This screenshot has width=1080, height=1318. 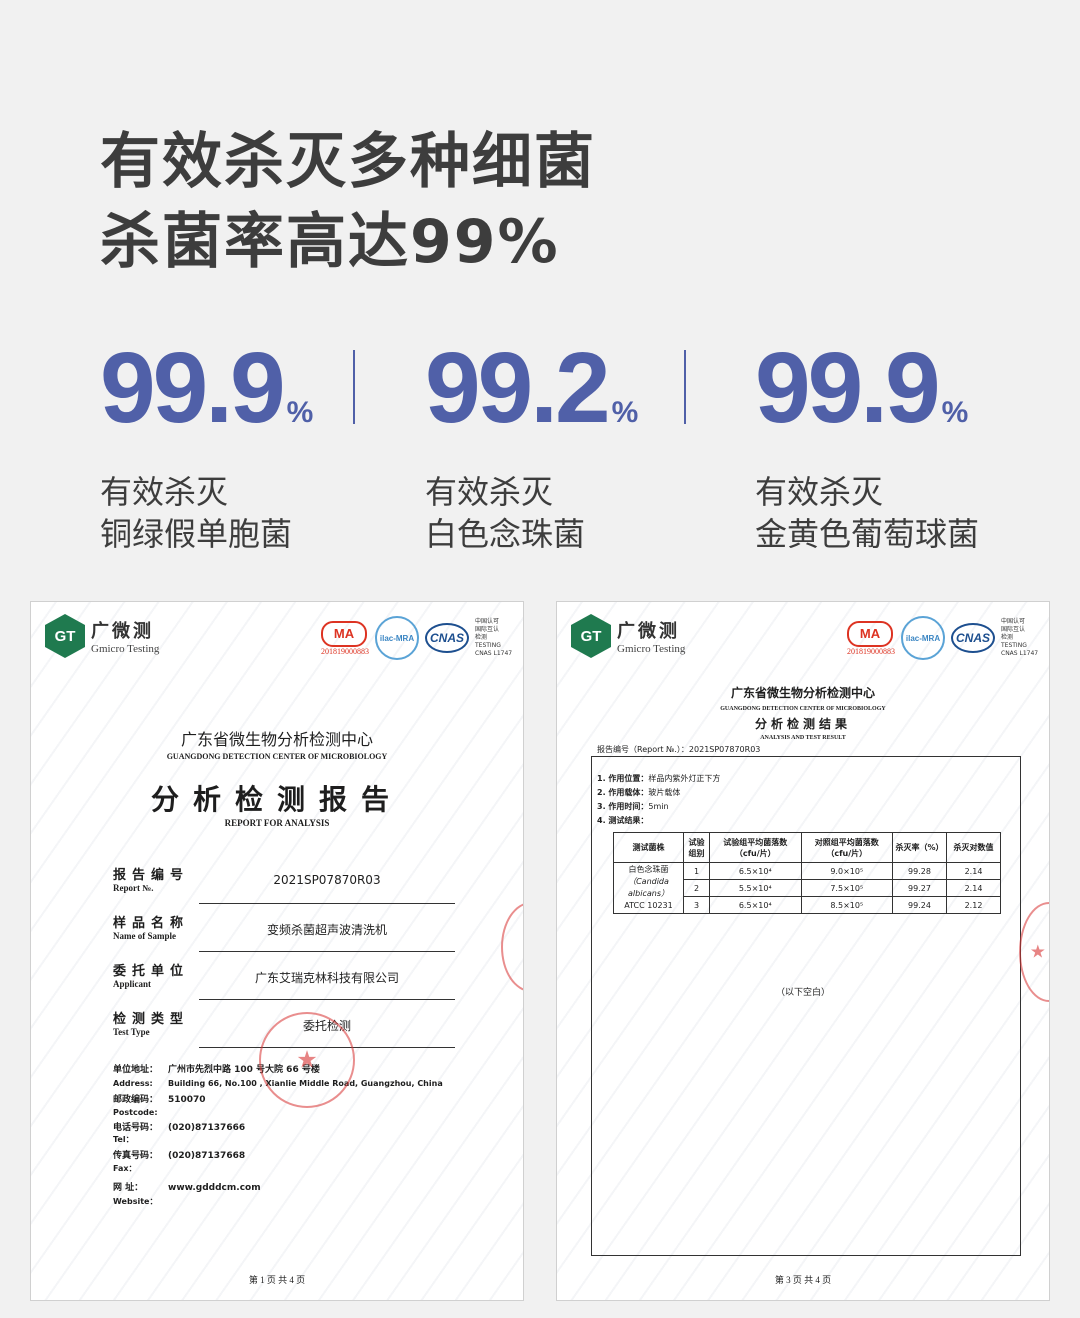 What do you see at coordinates (679, 749) in the screenshot?
I see `report-number: 报告编号（Report №.）：2021SP07870R03` at bounding box center [679, 749].